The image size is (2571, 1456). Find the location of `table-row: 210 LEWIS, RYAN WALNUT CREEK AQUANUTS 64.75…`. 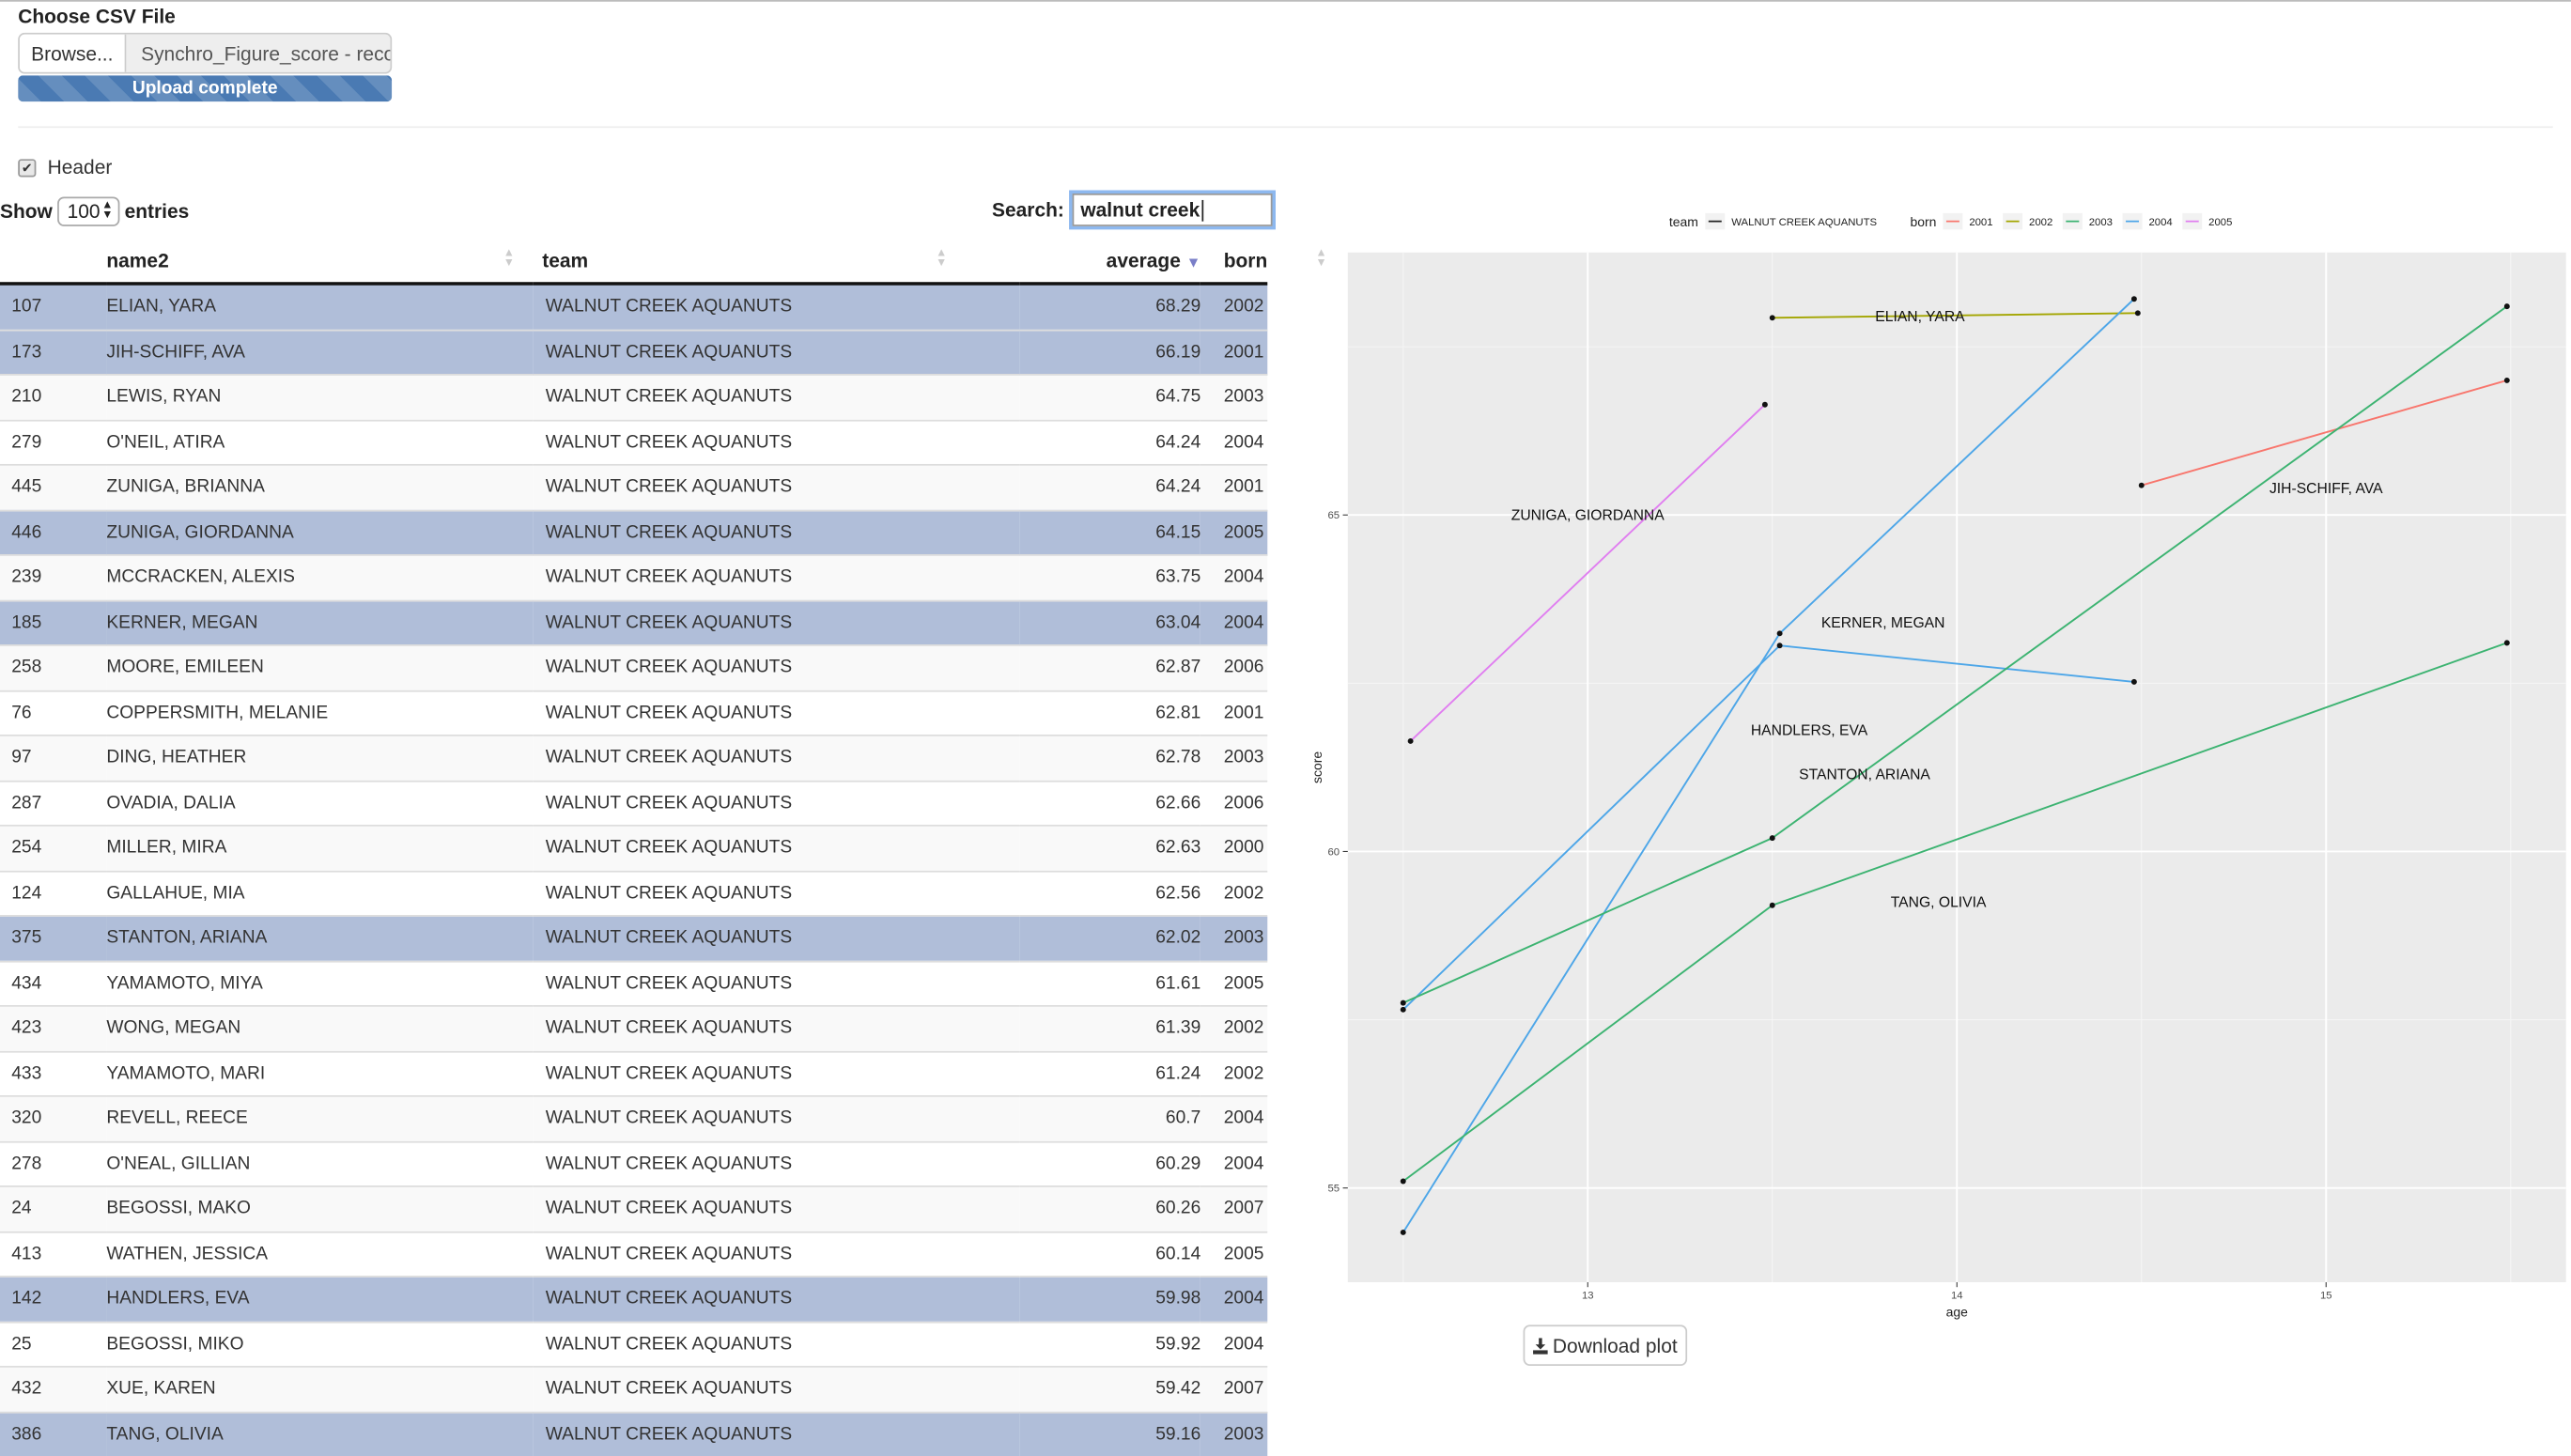

table-row: 210 LEWIS, RYAN WALNUT CREEK AQUANUTS 64.75… is located at coordinates (634, 396).